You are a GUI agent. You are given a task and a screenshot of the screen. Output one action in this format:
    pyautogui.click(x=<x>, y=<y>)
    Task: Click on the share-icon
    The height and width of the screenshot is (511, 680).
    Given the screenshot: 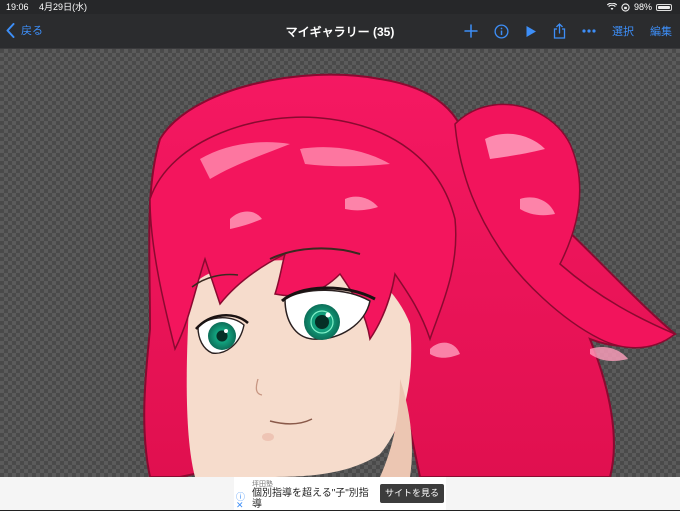 What is the action you would take?
    pyautogui.click(x=559, y=31)
    